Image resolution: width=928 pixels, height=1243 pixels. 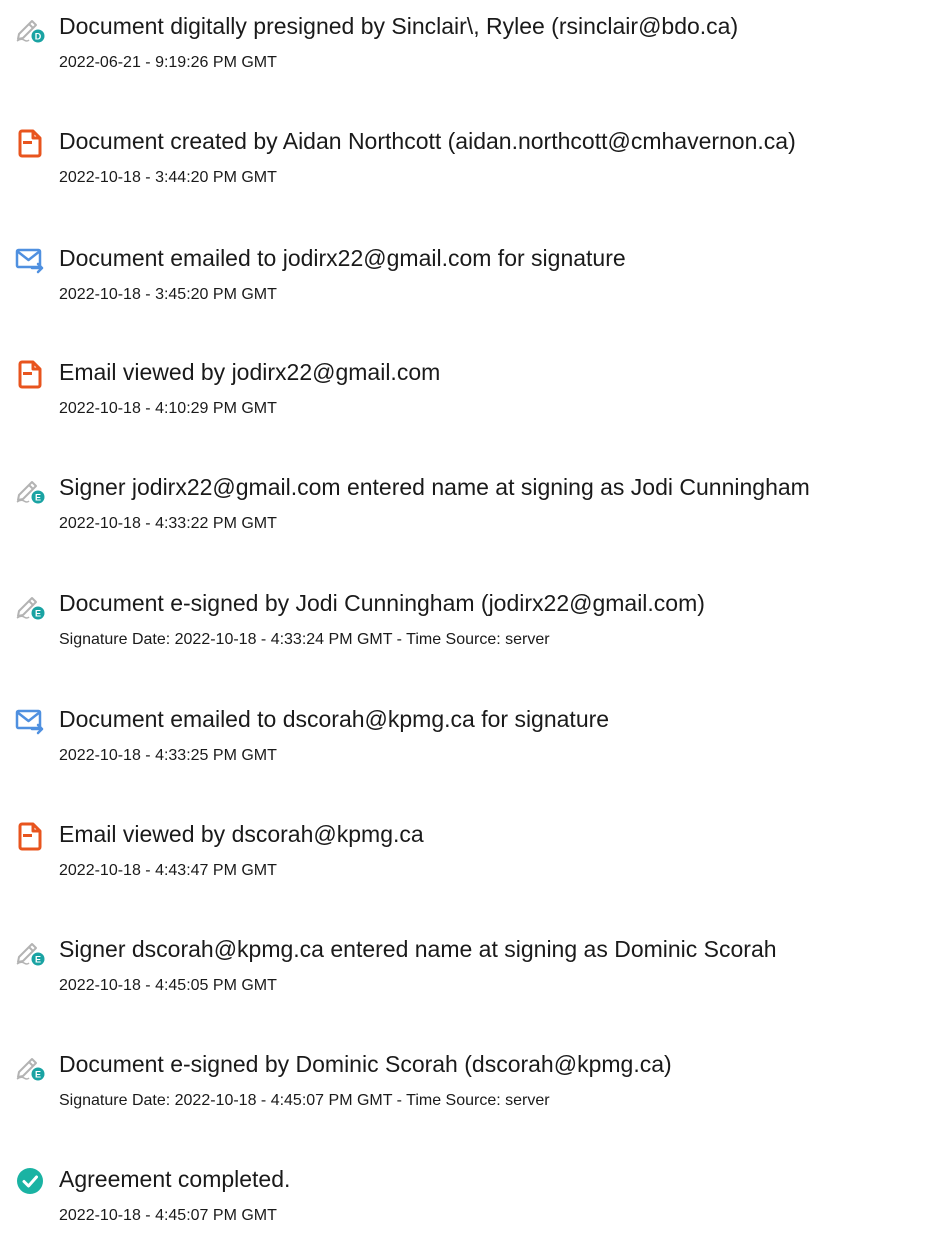 I want to click on event-timestamp: 2022-10-18 - 4:33:25 PM GMT, so click(x=168, y=755).